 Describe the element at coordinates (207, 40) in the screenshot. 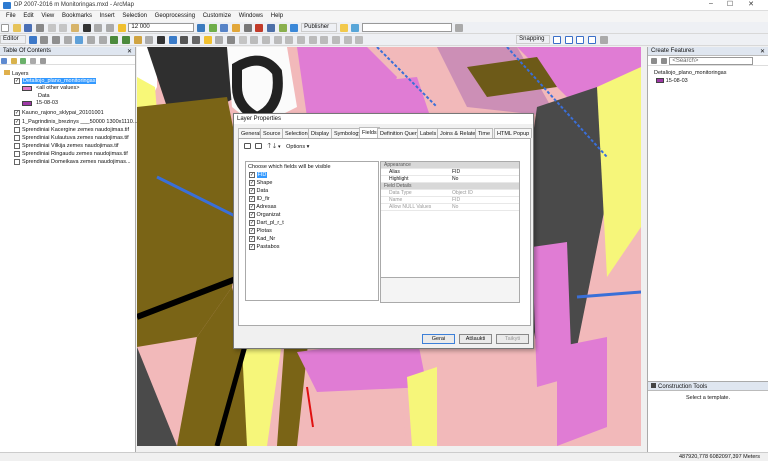

I see `hyperlink-icon` at that location.